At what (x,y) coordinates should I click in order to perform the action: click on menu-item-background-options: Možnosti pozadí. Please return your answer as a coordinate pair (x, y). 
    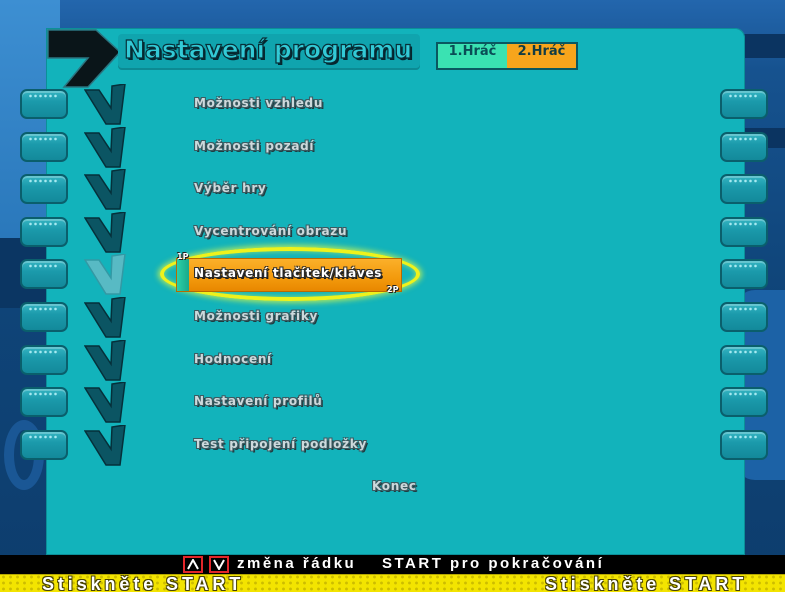
    Looking at the image, I should click on (254, 147).